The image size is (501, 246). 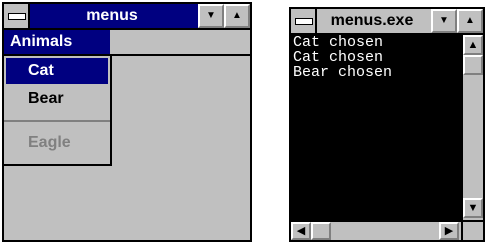 What do you see at coordinates (472, 230) in the screenshot?
I see `scrollbar-corner` at bounding box center [472, 230].